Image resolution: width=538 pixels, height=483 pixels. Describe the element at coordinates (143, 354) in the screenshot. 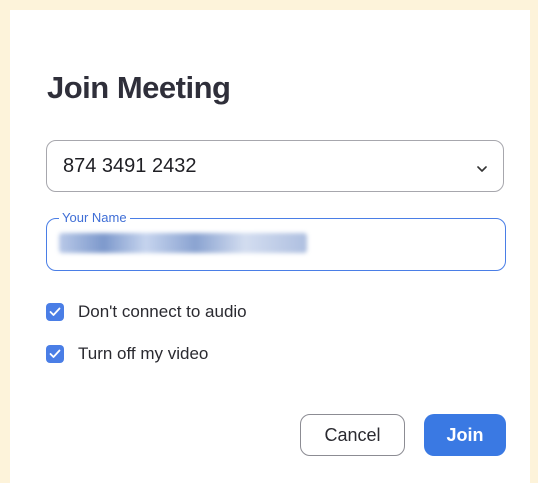

I see `turn-off-video-label: Turn off my video` at that location.